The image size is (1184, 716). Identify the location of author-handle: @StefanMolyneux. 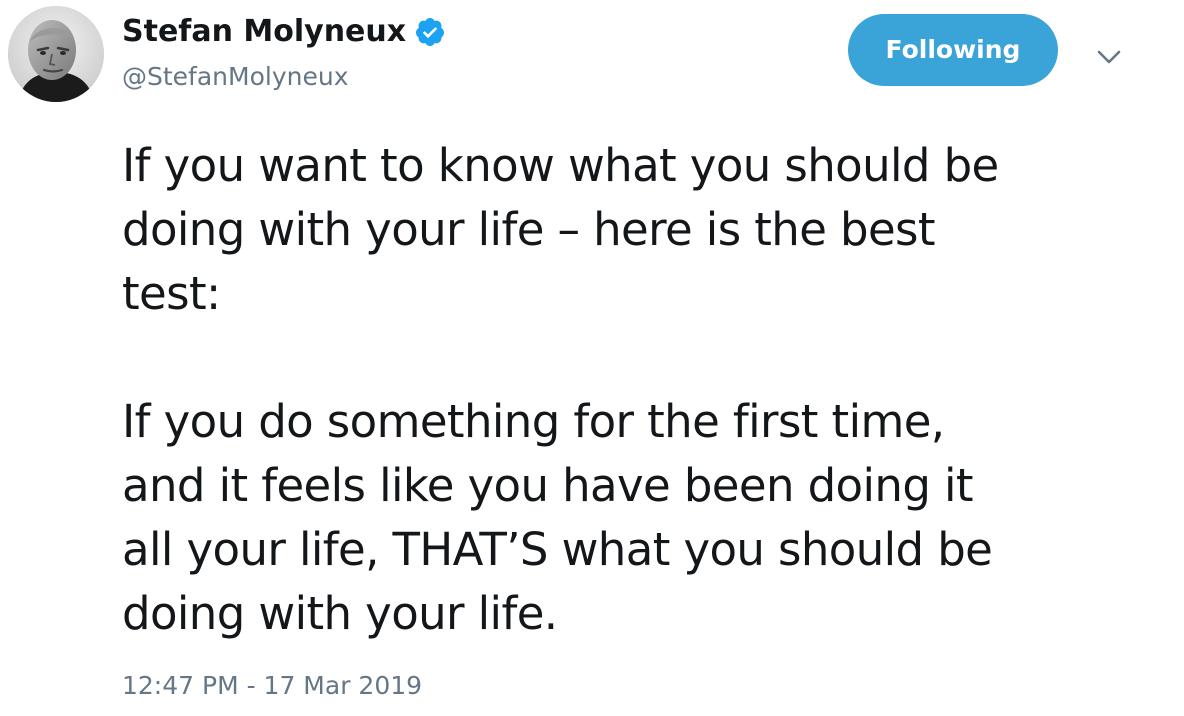
(235, 77).